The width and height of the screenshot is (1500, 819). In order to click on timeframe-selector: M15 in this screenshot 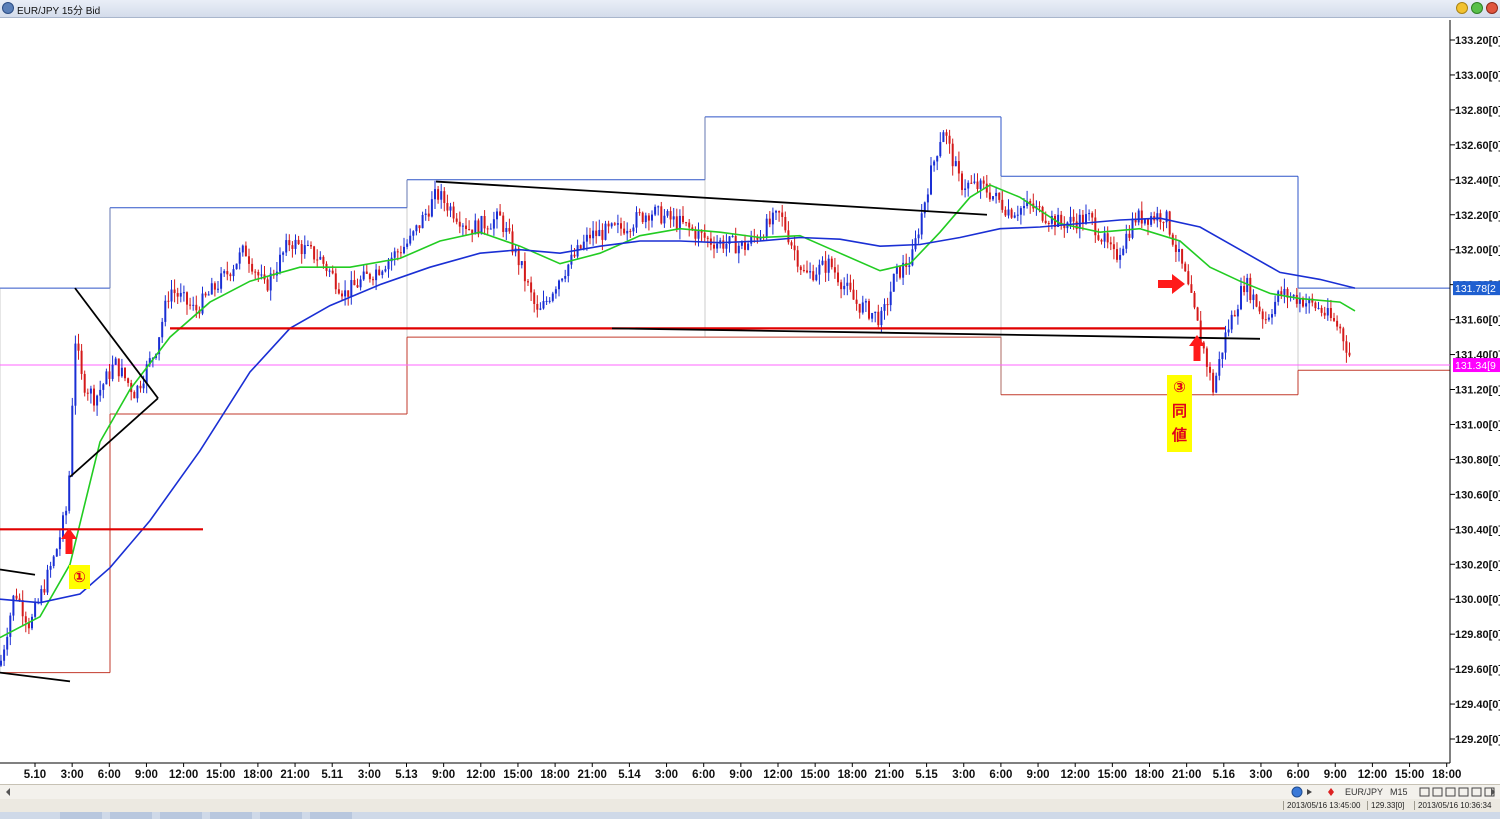, I will do `click(1399, 792)`.